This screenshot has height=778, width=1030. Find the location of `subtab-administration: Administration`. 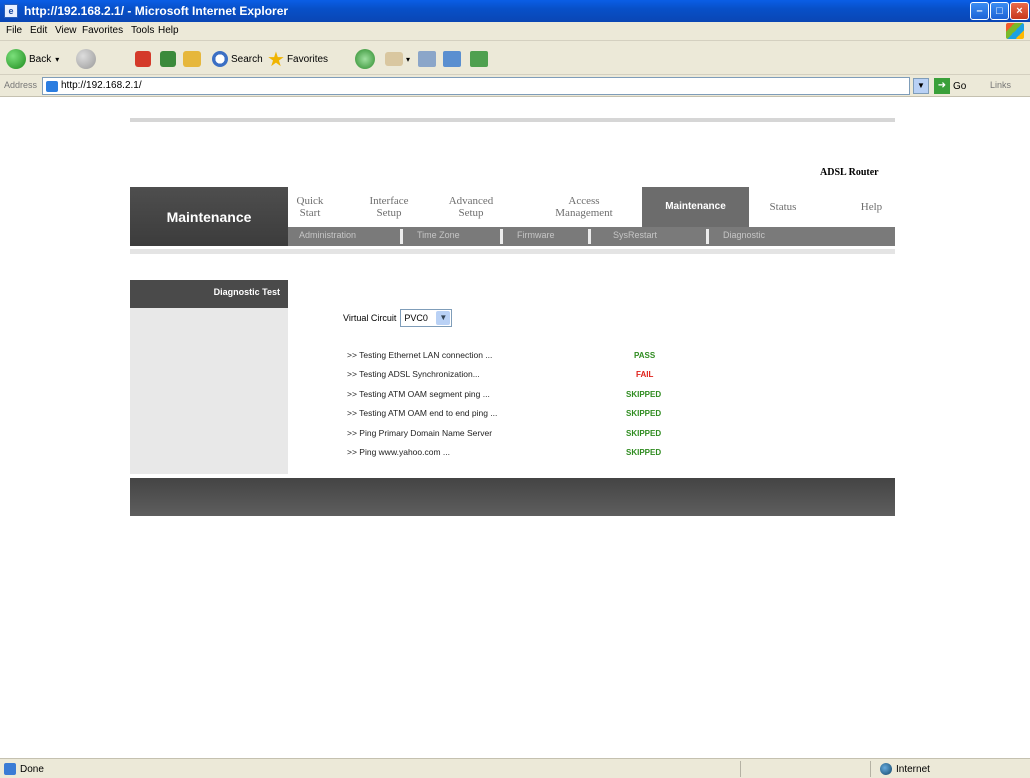

subtab-administration: Administration is located at coordinates (327, 236).